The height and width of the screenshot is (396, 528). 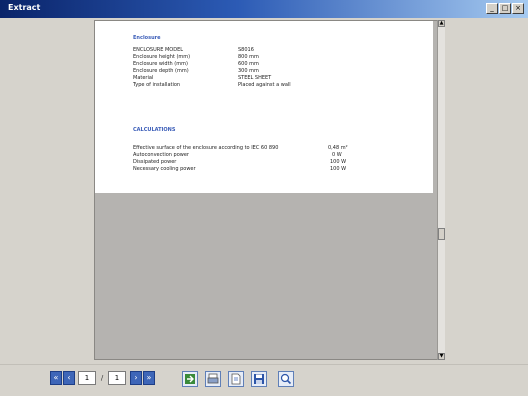 What do you see at coordinates (248, 57) in the screenshot?
I see `enclosure-row-value: 800 mm` at bounding box center [248, 57].